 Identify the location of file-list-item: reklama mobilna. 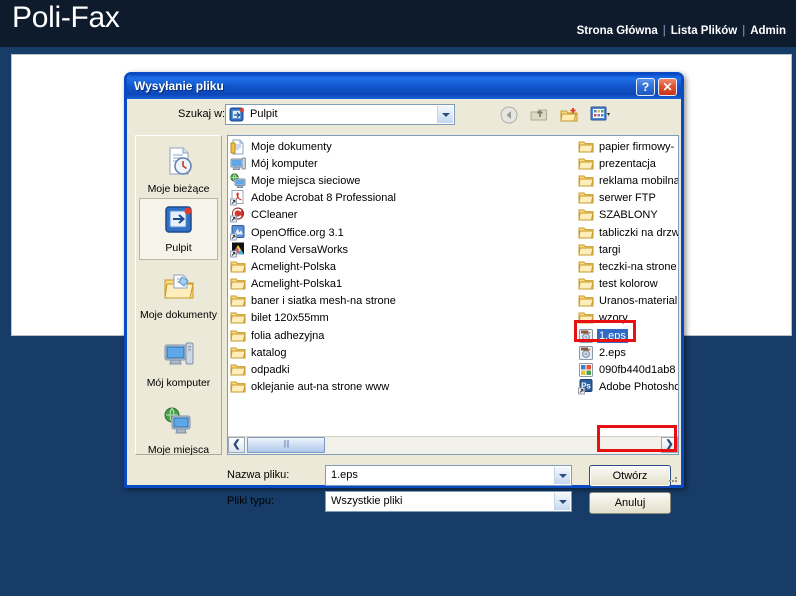
(628, 180).